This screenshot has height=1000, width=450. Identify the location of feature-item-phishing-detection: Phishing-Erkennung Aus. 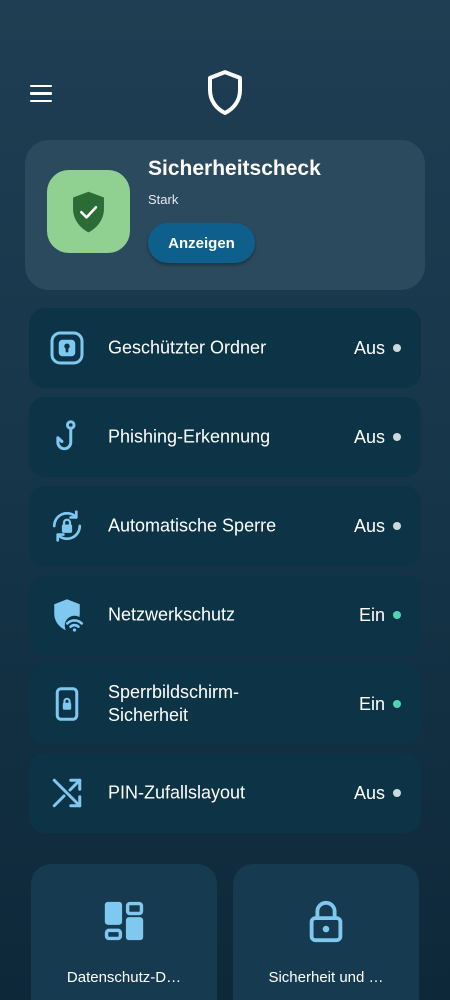
(225, 437).